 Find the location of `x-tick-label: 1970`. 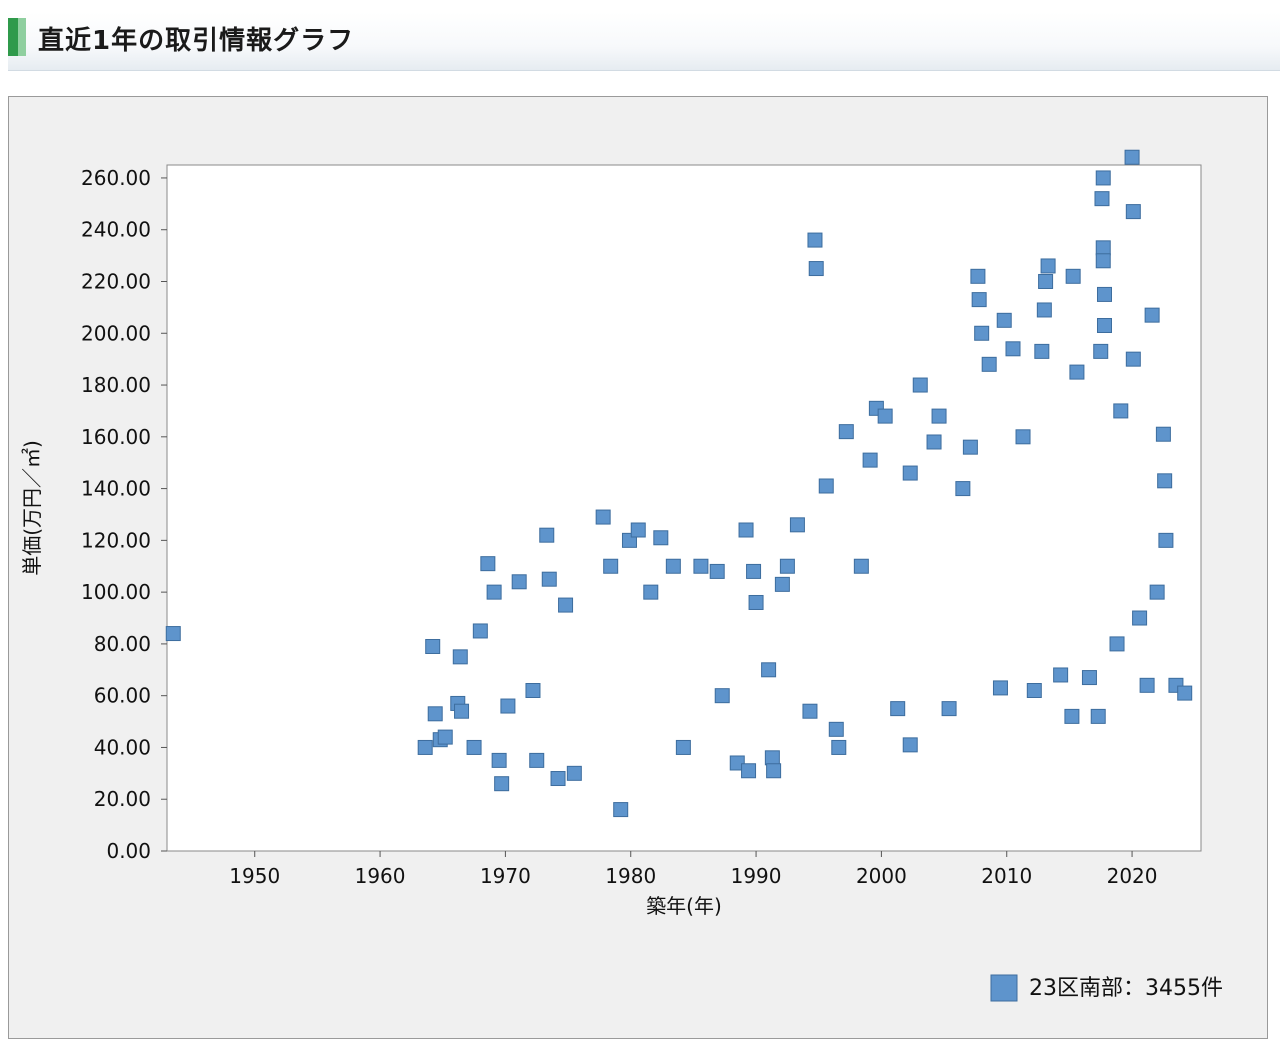

x-tick-label: 1970 is located at coordinates (505, 876).